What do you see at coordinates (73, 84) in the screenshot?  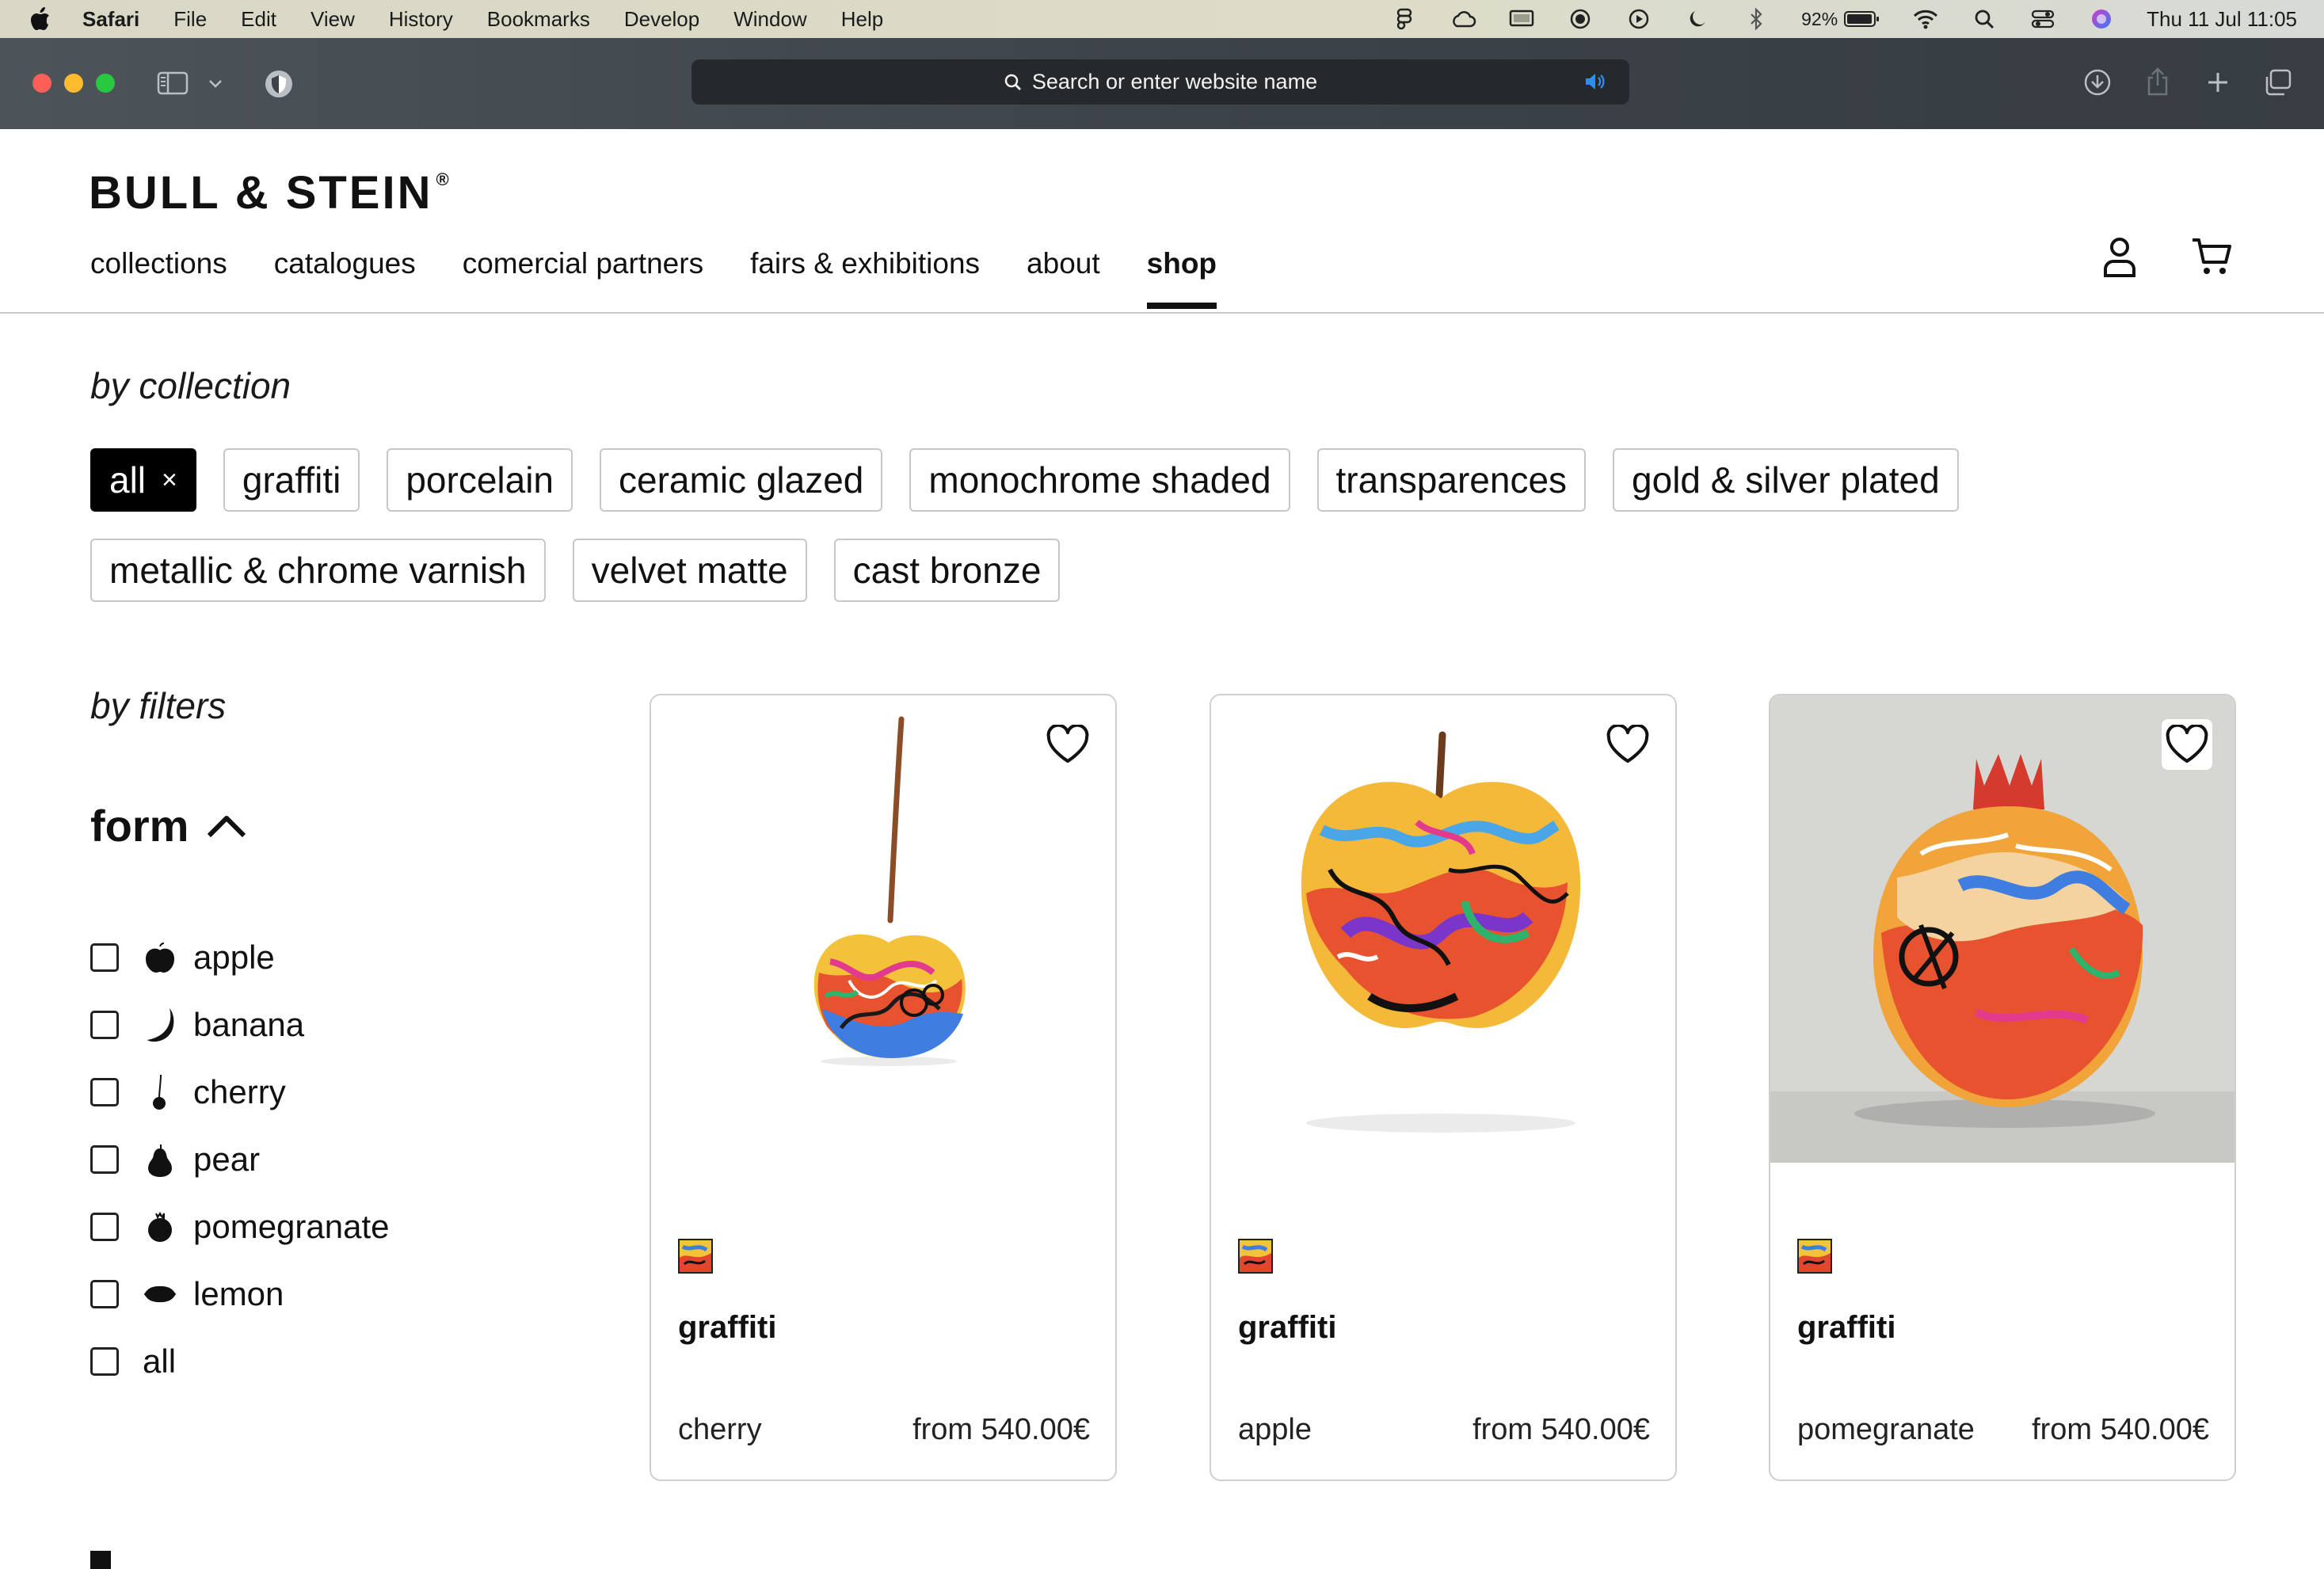 I see `minimize-window-button` at bounding box center [73, 84].